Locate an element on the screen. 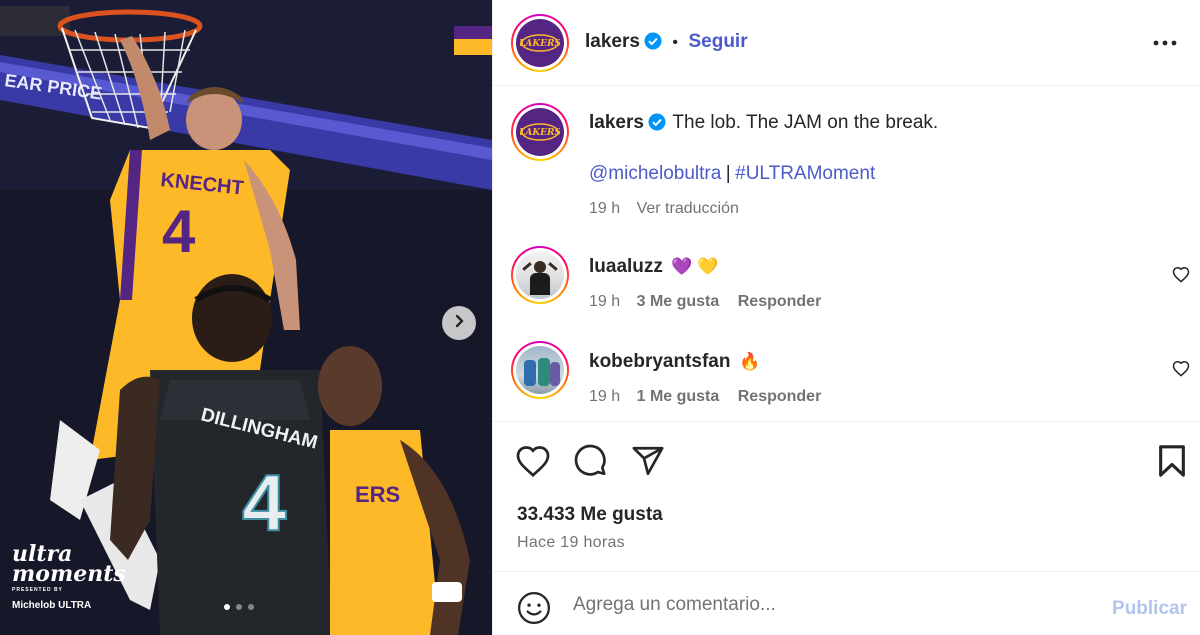  caption-text: The lob. The JAM on the break. is located at coordinates (805, 122).